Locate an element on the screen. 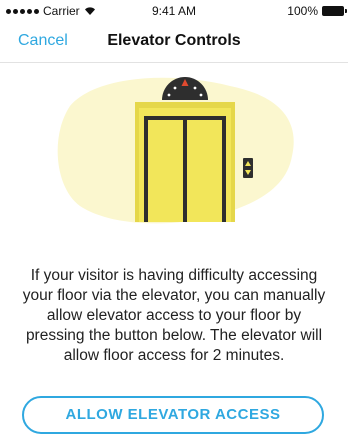 Image resolution: width=348 pixels, height=434 pixels. elevator-door-left is located at coordinates (165, 171).